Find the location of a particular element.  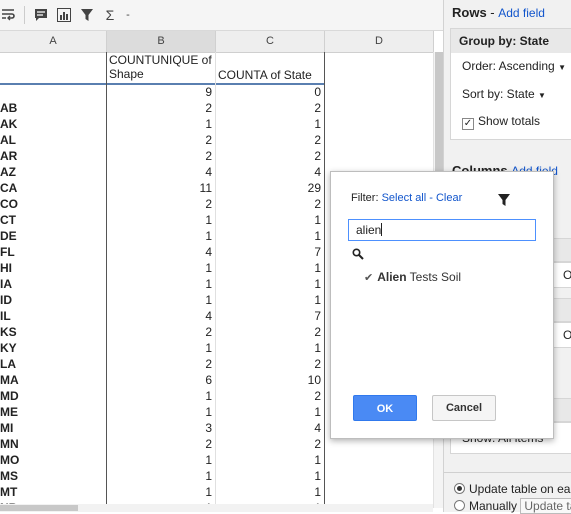

state-cell: DE is located at coordinates (52, 236).